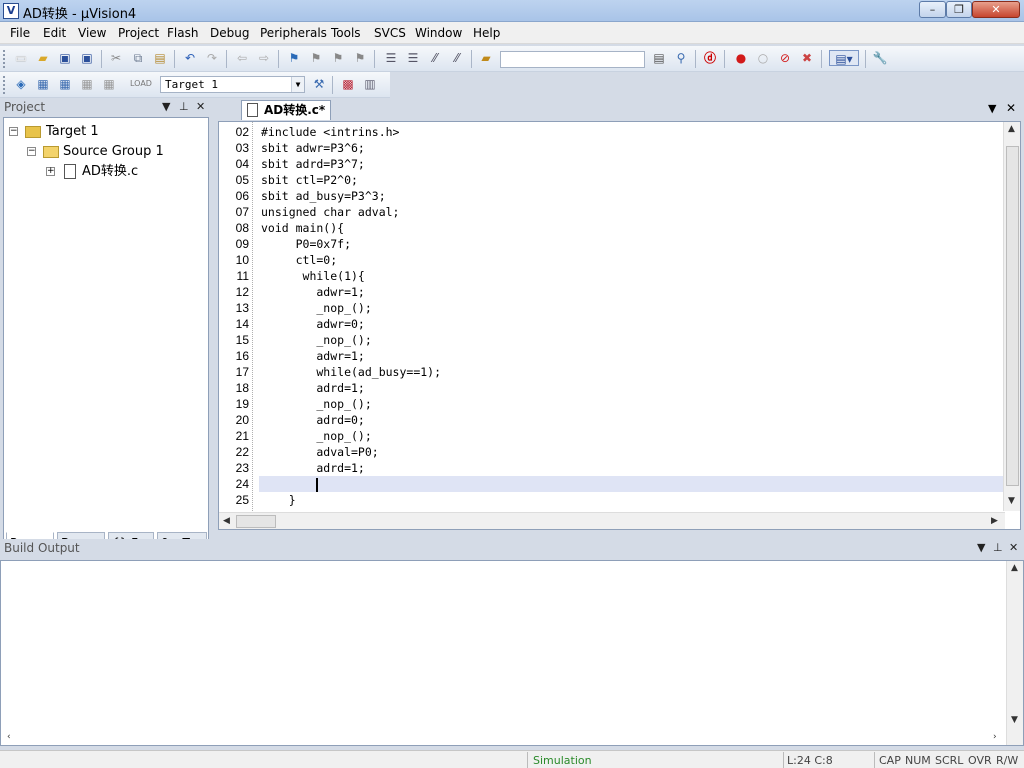 The width and height of the screenshot is (1024, 768). I want to click on scroll-left-icon: ◀, so click(226, 521).